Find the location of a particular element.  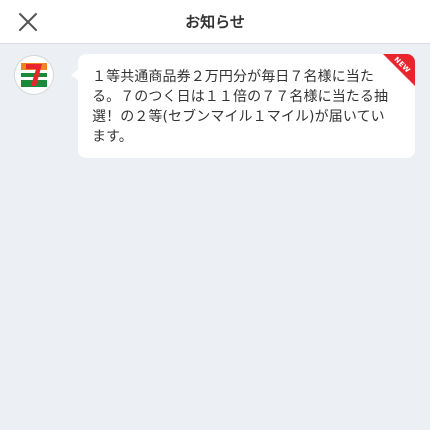

page-title: お知らせ is located at coordinates (215, 22).